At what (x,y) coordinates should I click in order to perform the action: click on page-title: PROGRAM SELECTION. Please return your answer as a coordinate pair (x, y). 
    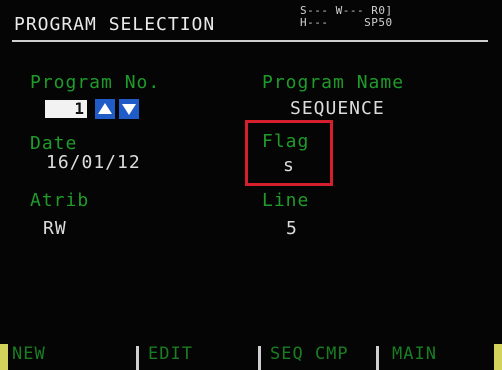
    Looking at the image, I should click on (115, 24).